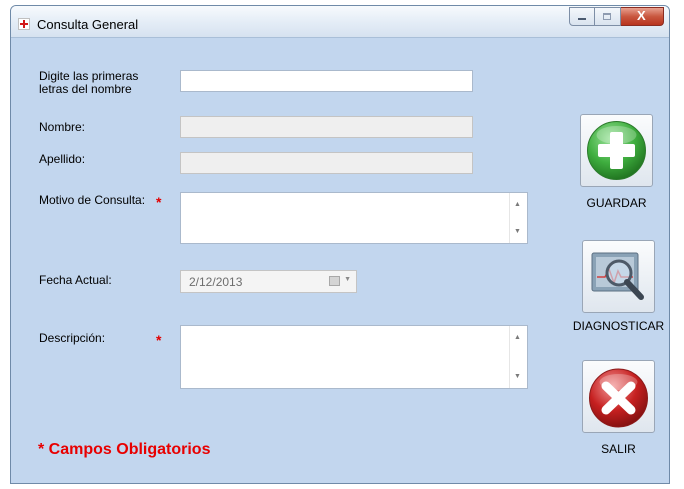 Image resolution: width=684 pixels, height=489 pixels. What do you see at coordinates (216, 282) in the screenshot?
I see `fecha-value: 2/12/2013` at bounding box center [216, 282].